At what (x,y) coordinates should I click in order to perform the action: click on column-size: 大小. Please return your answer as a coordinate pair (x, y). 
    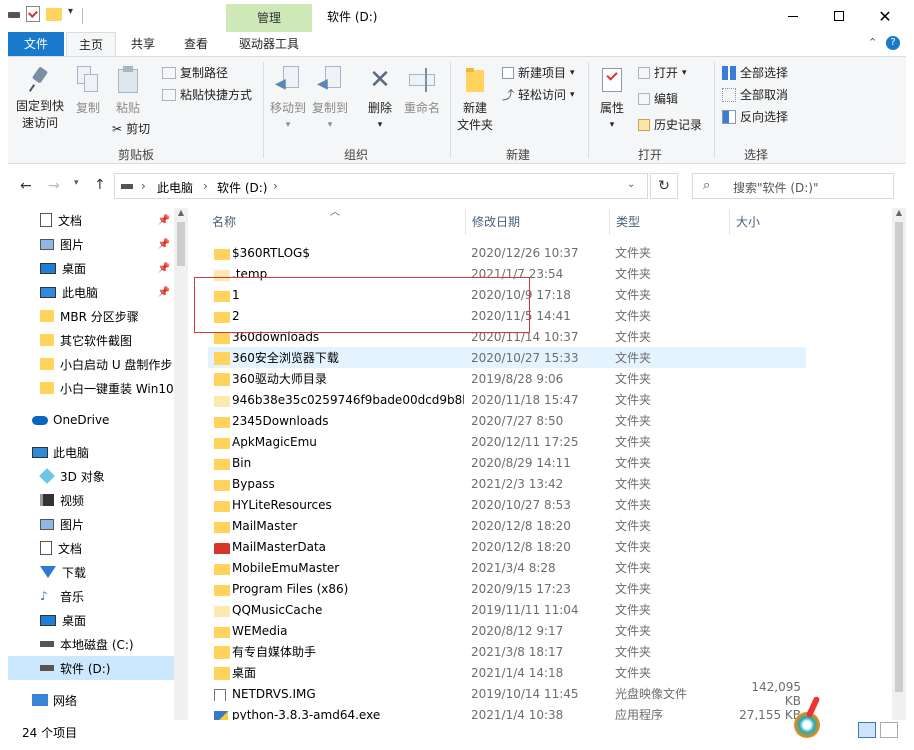
    Looking at the image, I should click on (748, 223).